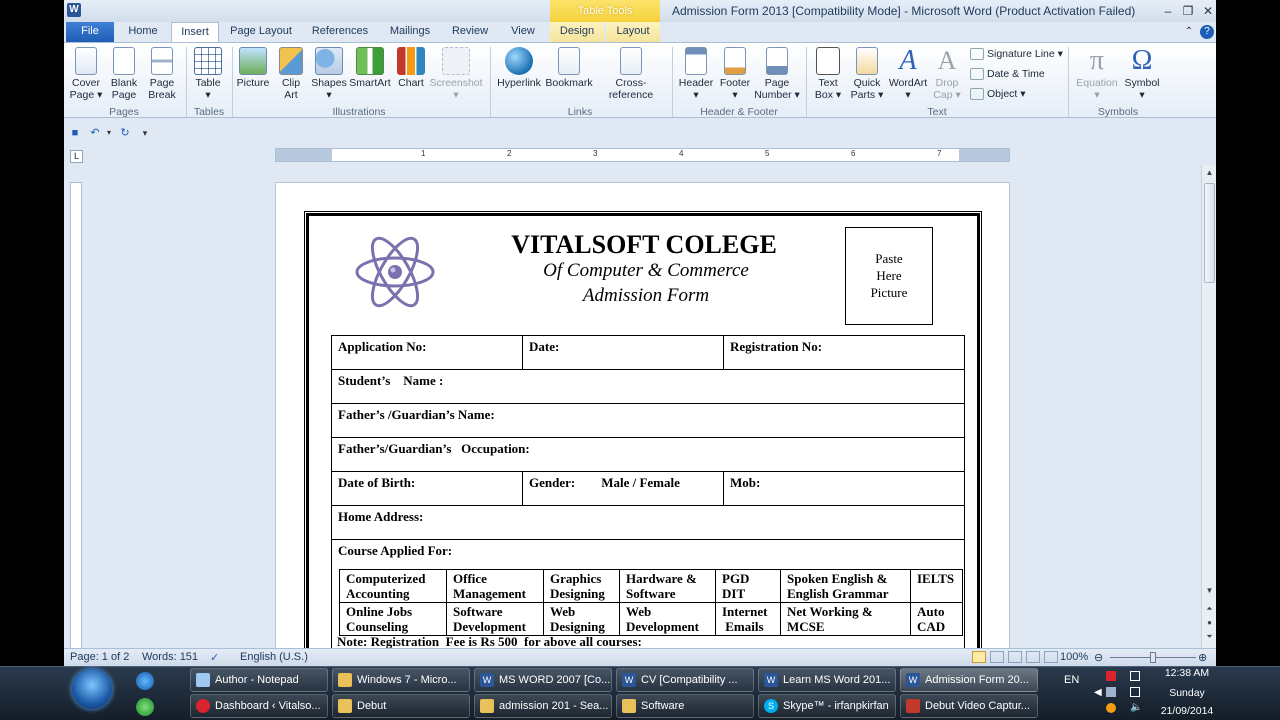 This screenshot has width=1280, height=720. I want to click on dob-field: Date of Birth:, so click(427, 488).